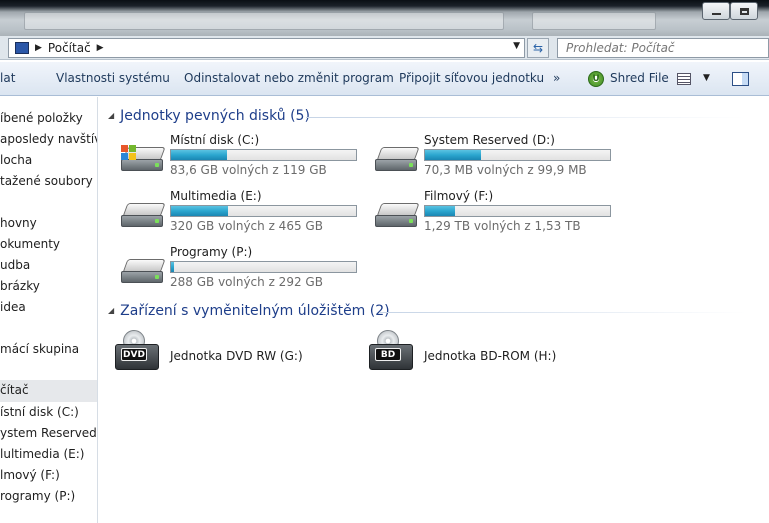 This screenshot has width=769, height=523. I want to click on minimize-icon, so click(716, 14).